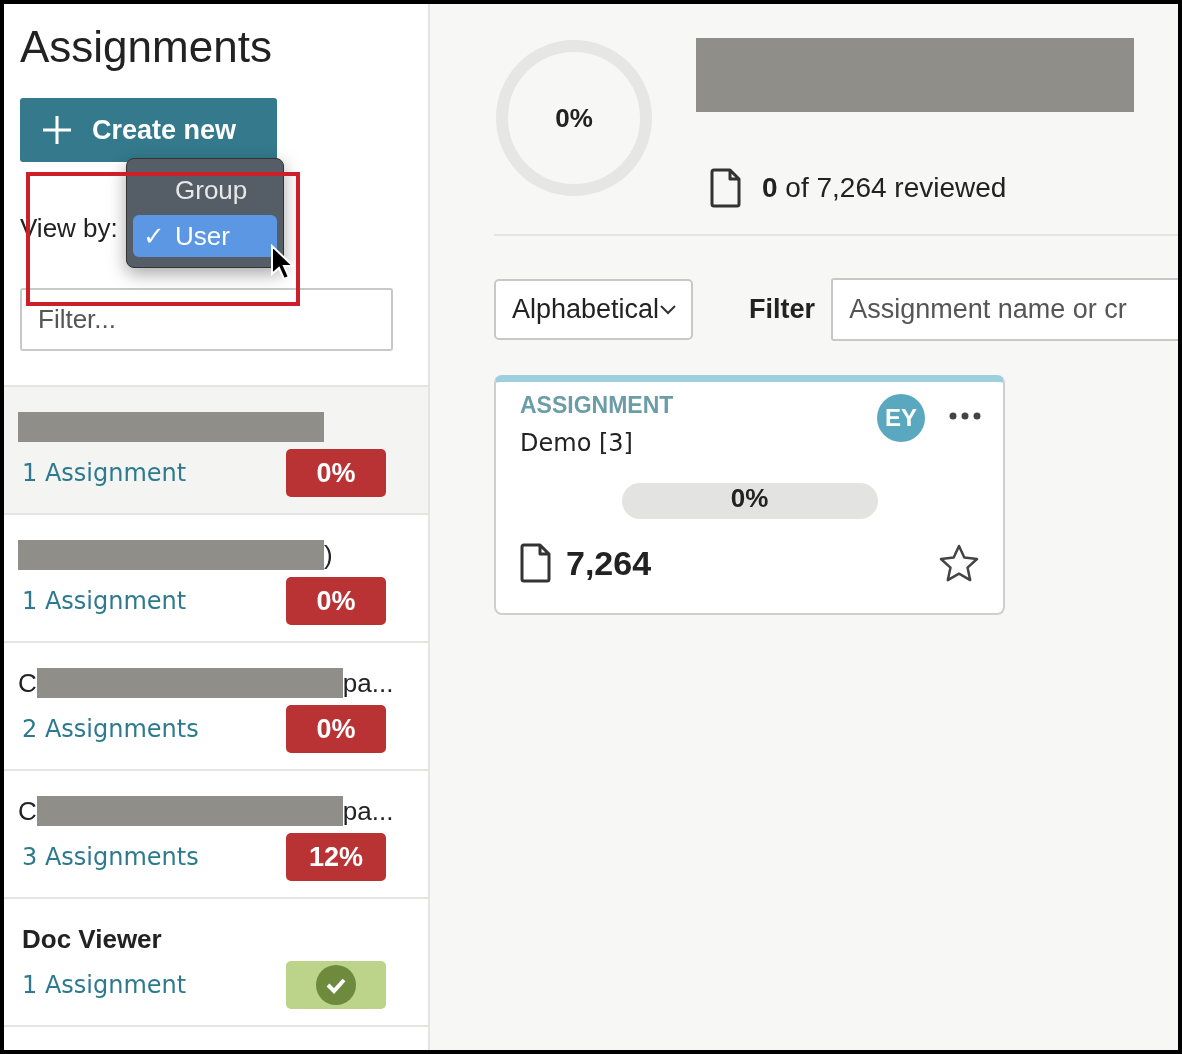 The width and height of the screenshot is (1182, 1054). What do you see at coordinates (749, 501) in the screenshot?
I see `progress-bar: 0%` at bounding box center [749, 501].